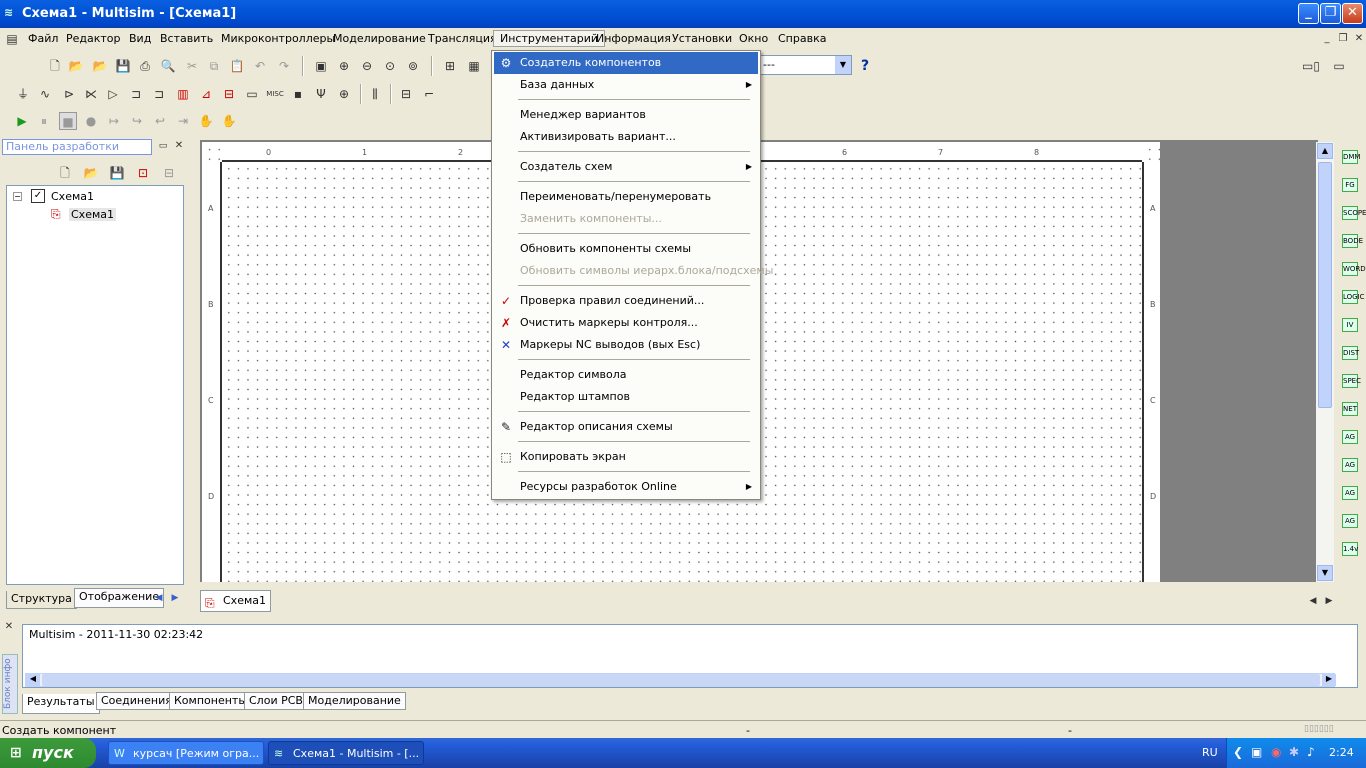 The width and height of the screenshot is (1366, 768). Describe the element at coordinates (1350, 325) in the screenshot. I see `instrument-button: IV` at that location.